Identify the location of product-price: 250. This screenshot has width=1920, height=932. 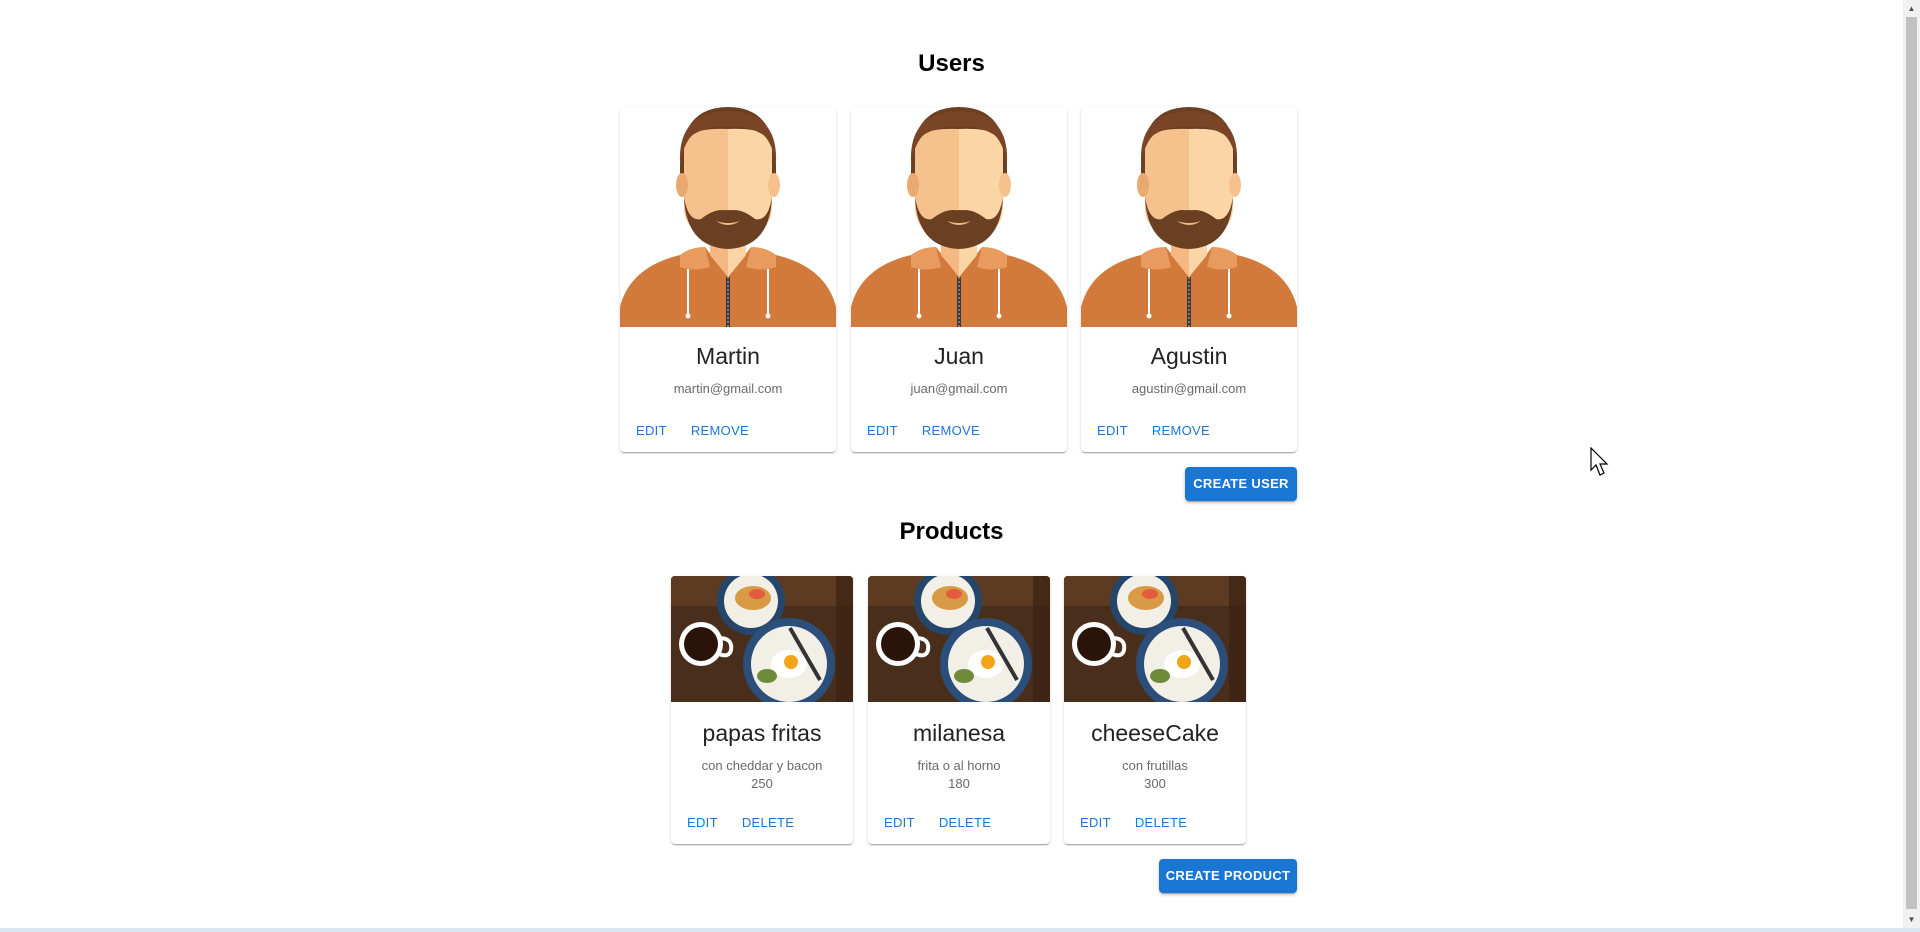
(762, 783).